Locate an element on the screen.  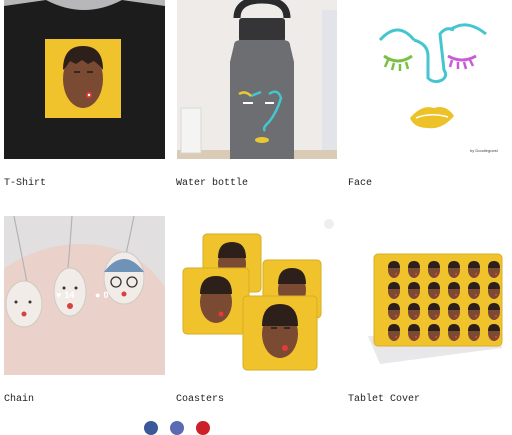
face-signature: by Doodleguest is located at coordinates (484, 150).